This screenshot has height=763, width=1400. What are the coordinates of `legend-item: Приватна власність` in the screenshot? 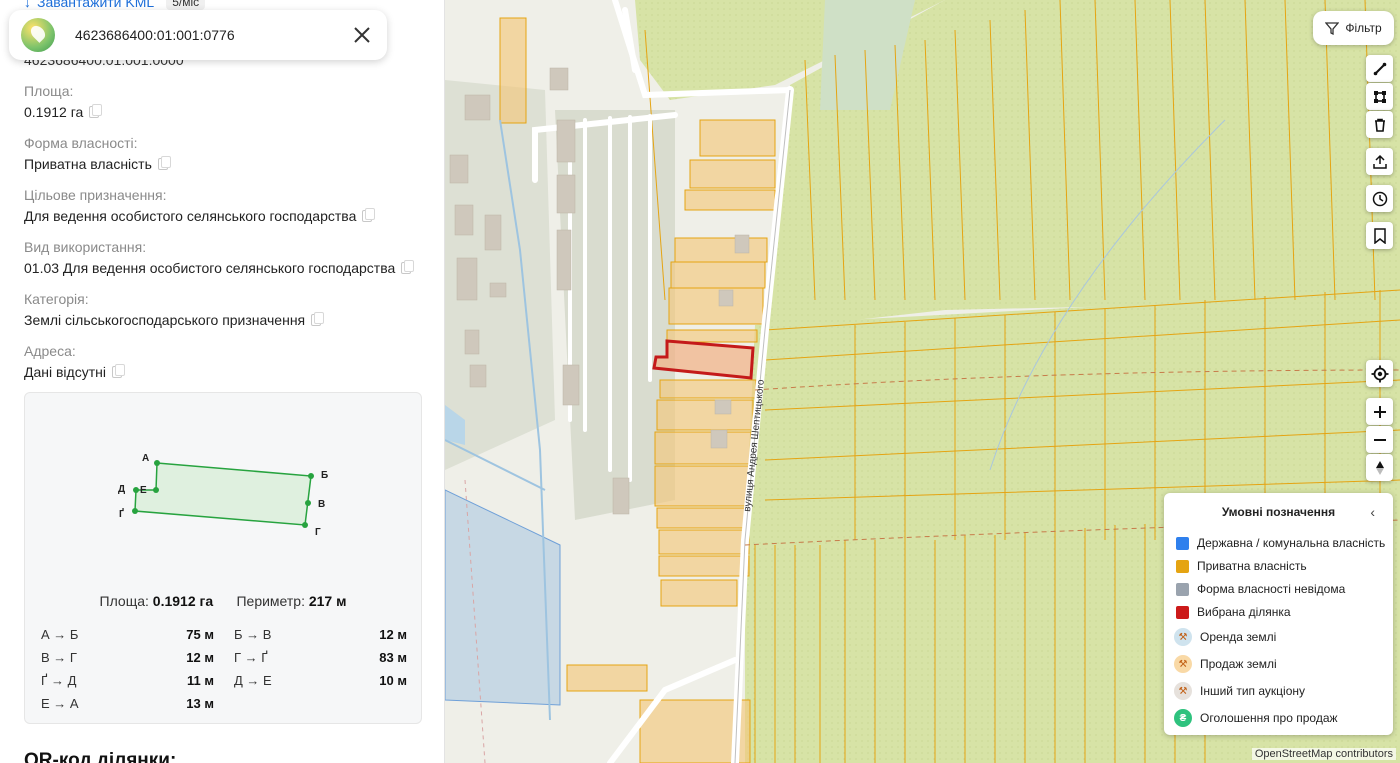 It's located at (1241, 566).